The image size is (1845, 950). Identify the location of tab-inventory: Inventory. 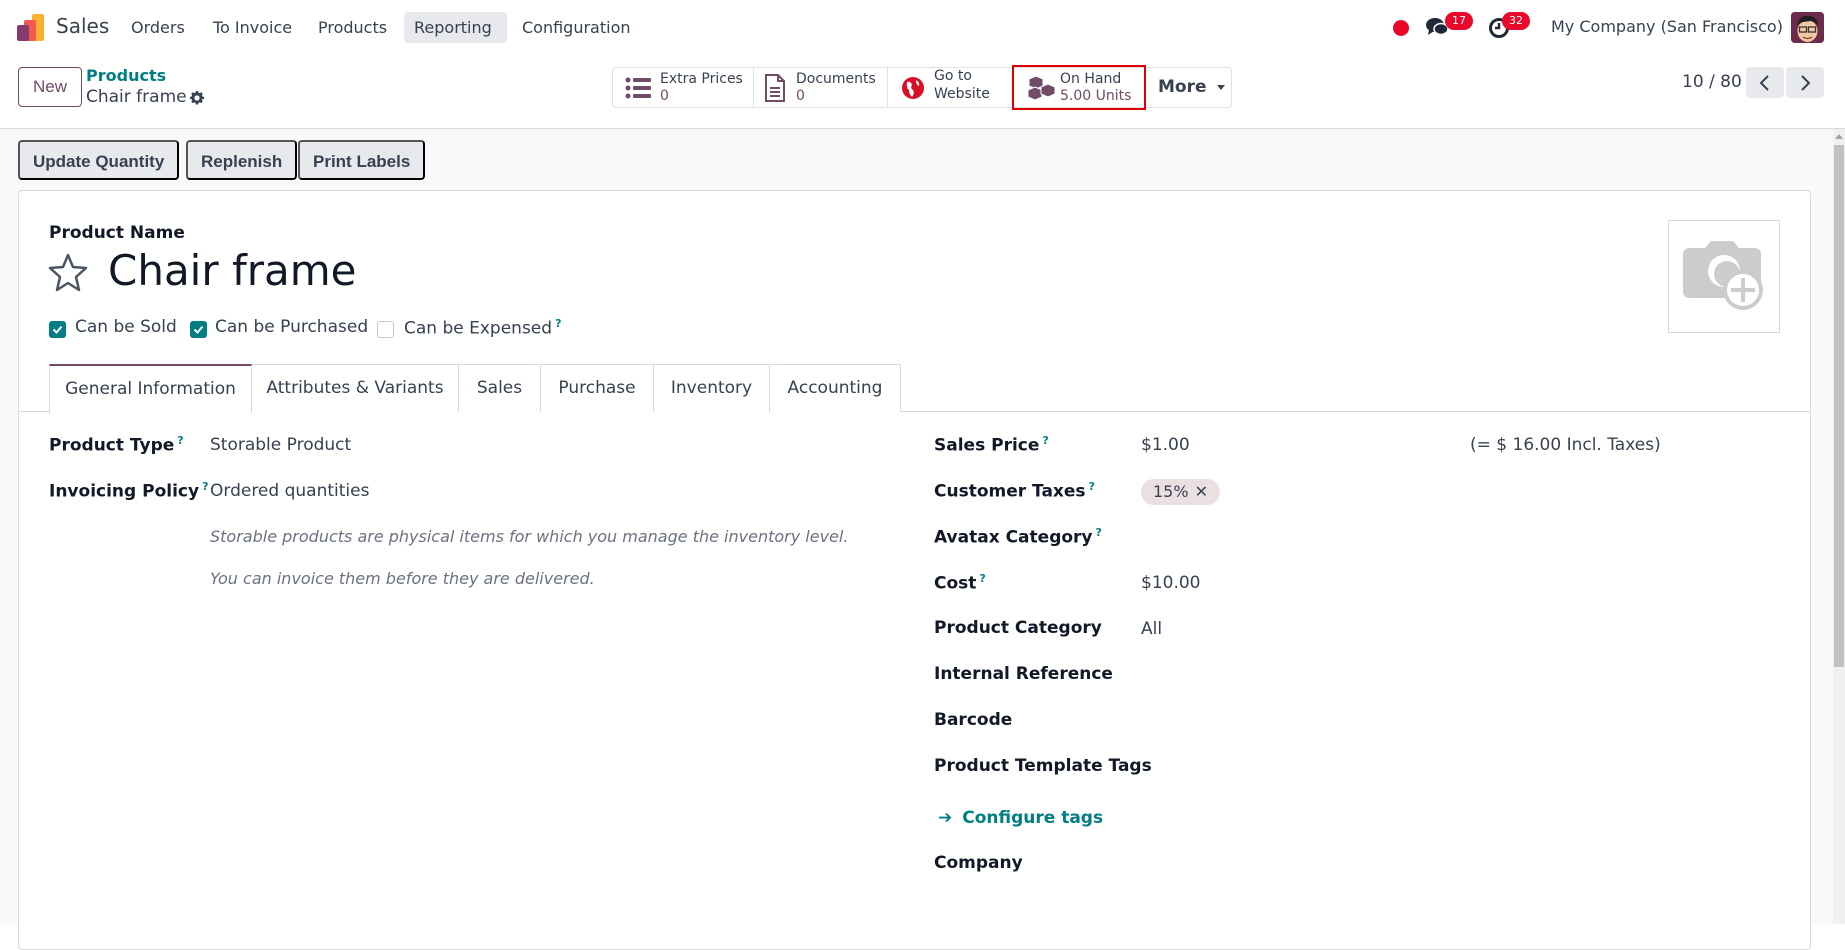
(711, 388).